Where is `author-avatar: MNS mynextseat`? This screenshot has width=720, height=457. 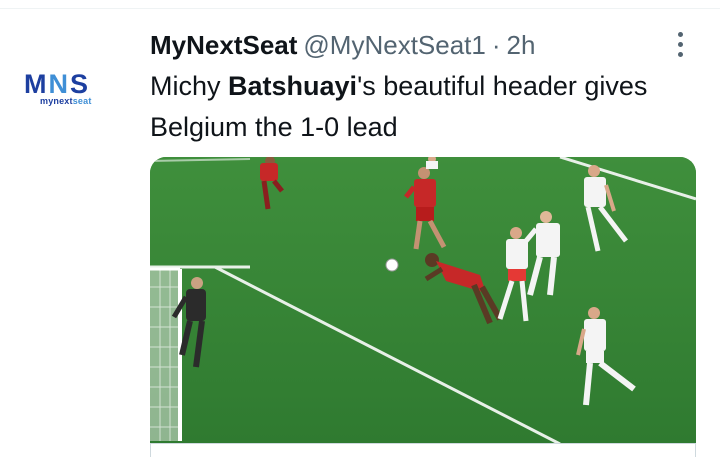 author-avatar: MNS mynextseat is located at coordinates (75, 90).